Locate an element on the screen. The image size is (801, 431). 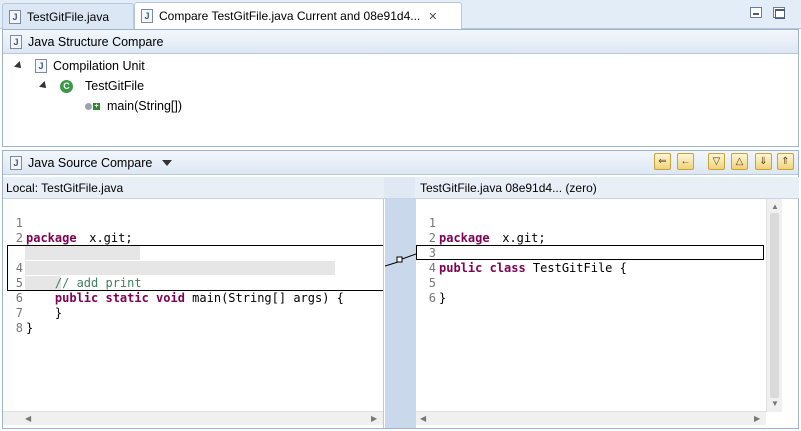
code-line: 4 is located at coordinates (432, 268).